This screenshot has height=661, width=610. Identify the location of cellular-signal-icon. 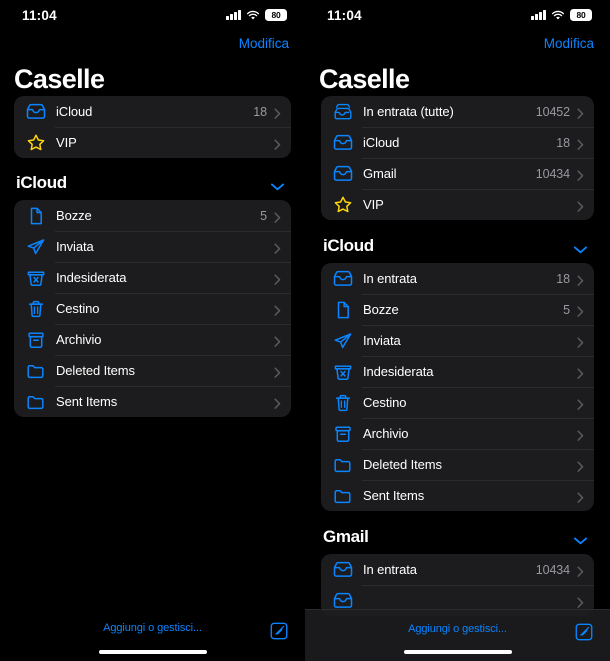
(538, 15).